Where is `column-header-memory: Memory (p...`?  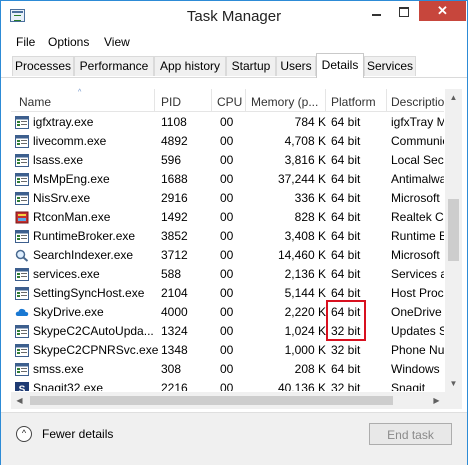
column-header-memory: Memory (p... is located at coordinates (288, 100).